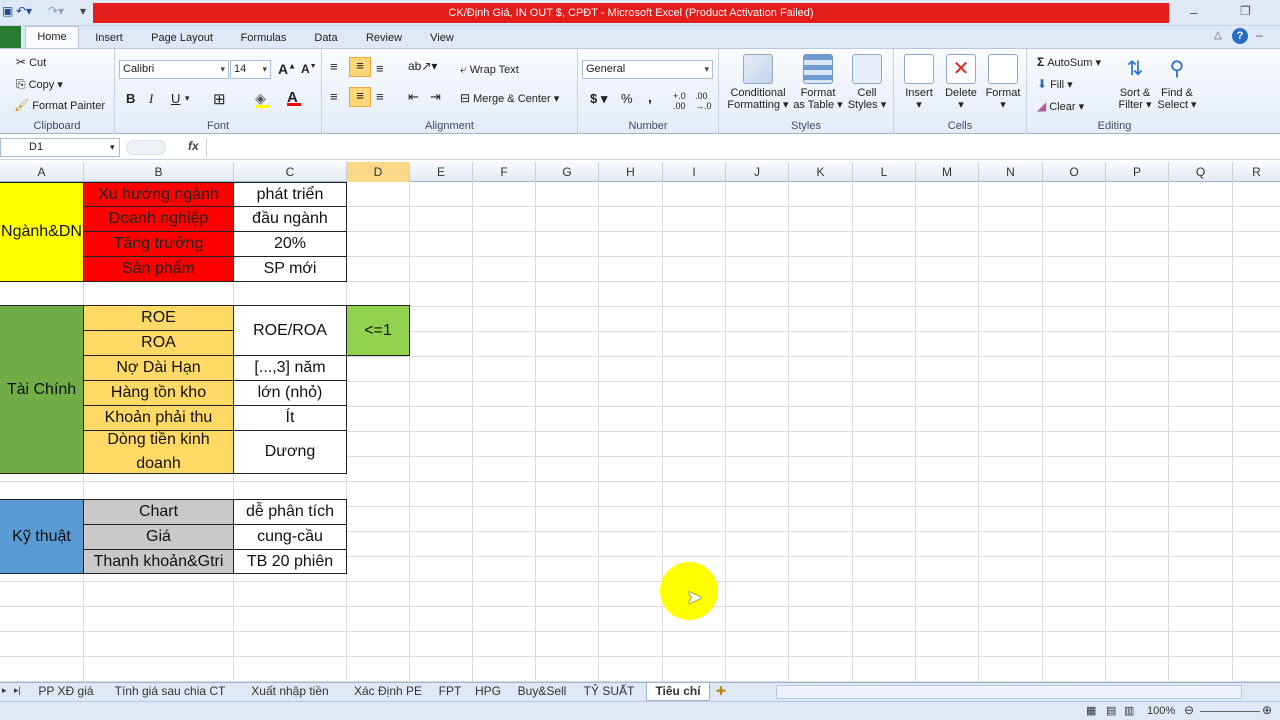 This screenshot has height=720, width=1280. What do you see at coordinates (83, 11) in the screenshot?
I see `customize-qat-icon: ▾` at bounding box center [83, 11].